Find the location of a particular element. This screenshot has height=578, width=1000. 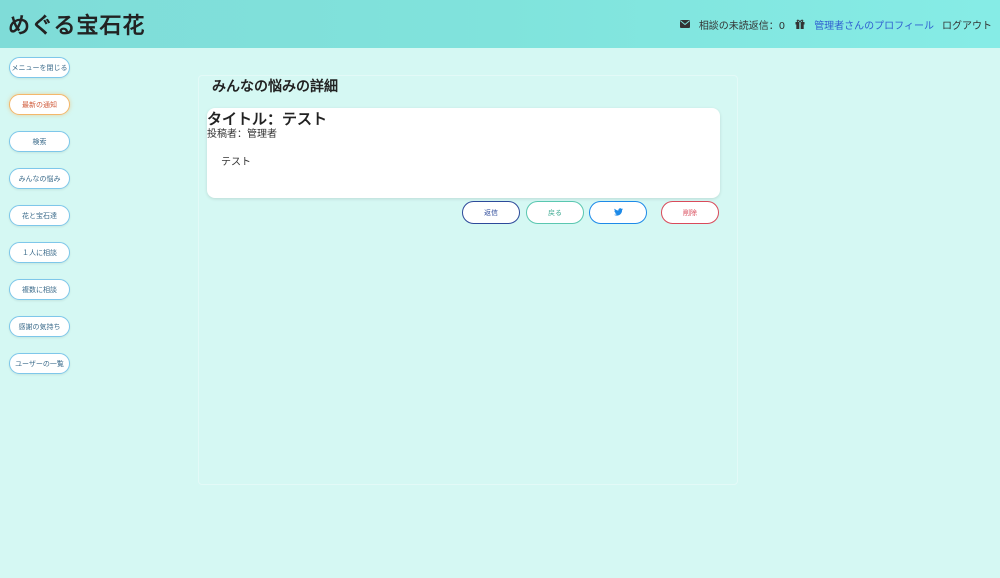

reply-button: 返信 is located at coordinates (491, 212).